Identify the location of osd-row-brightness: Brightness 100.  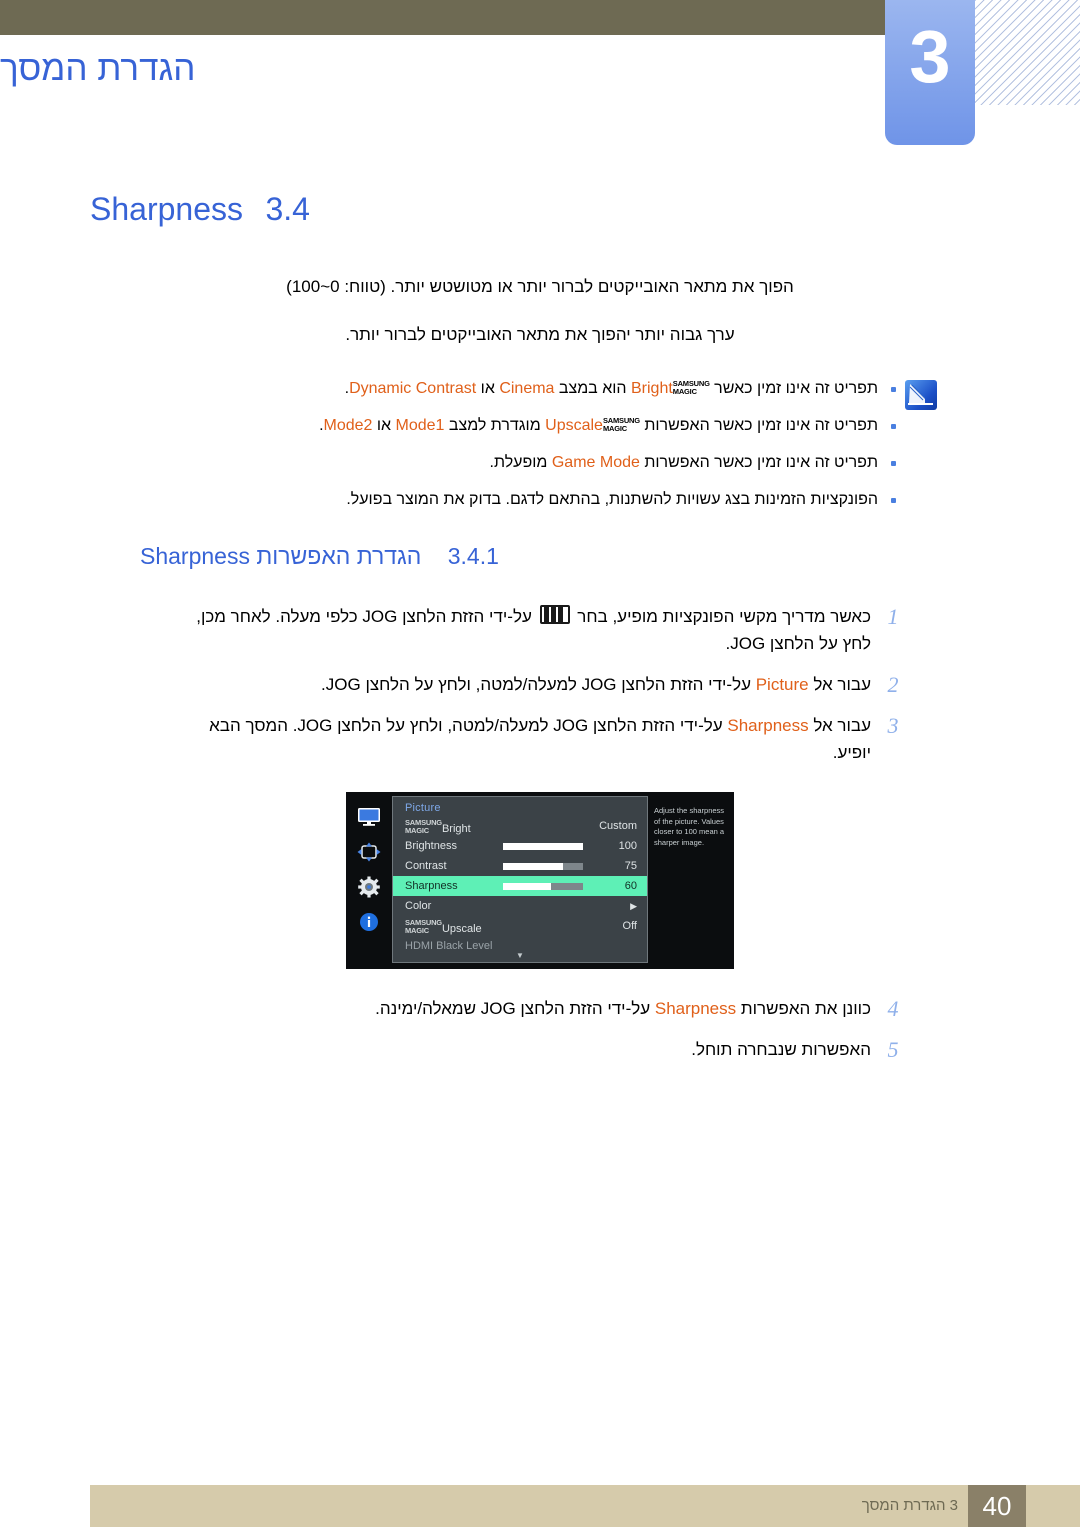
(520, 846).